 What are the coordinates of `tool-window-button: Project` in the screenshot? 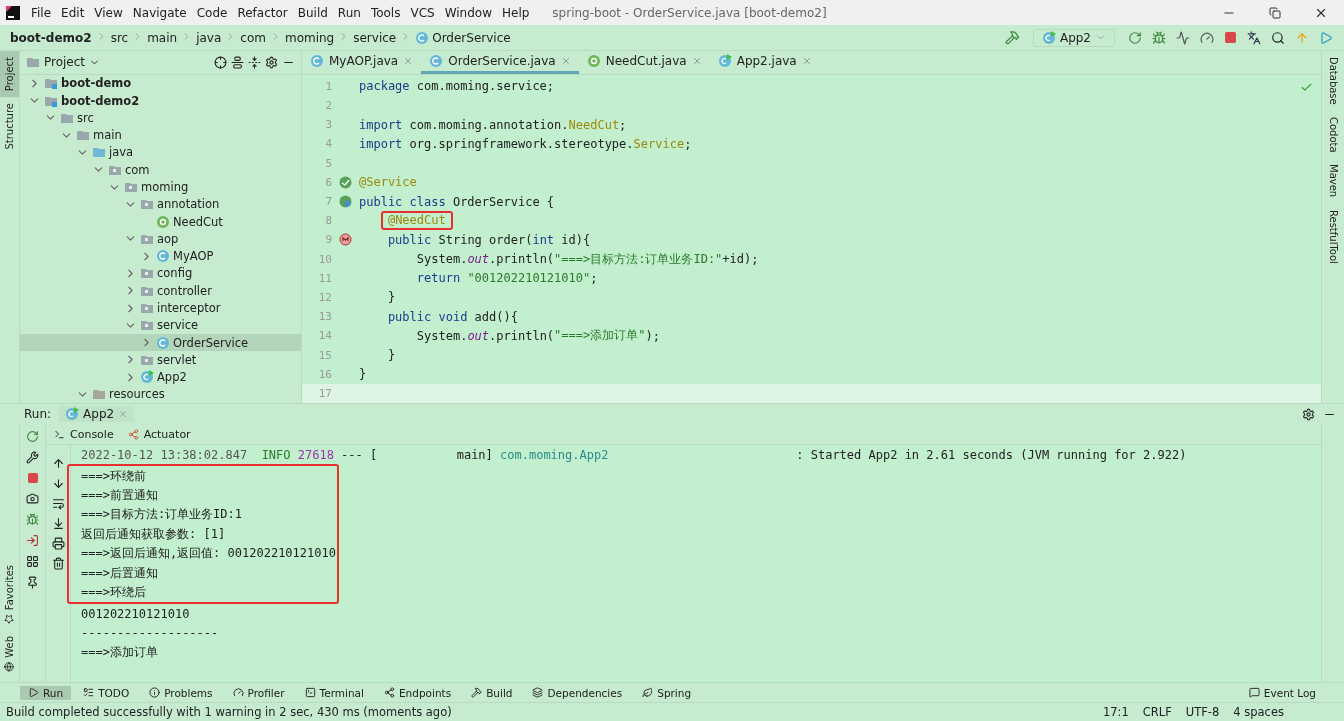 It's located at (9, 74).